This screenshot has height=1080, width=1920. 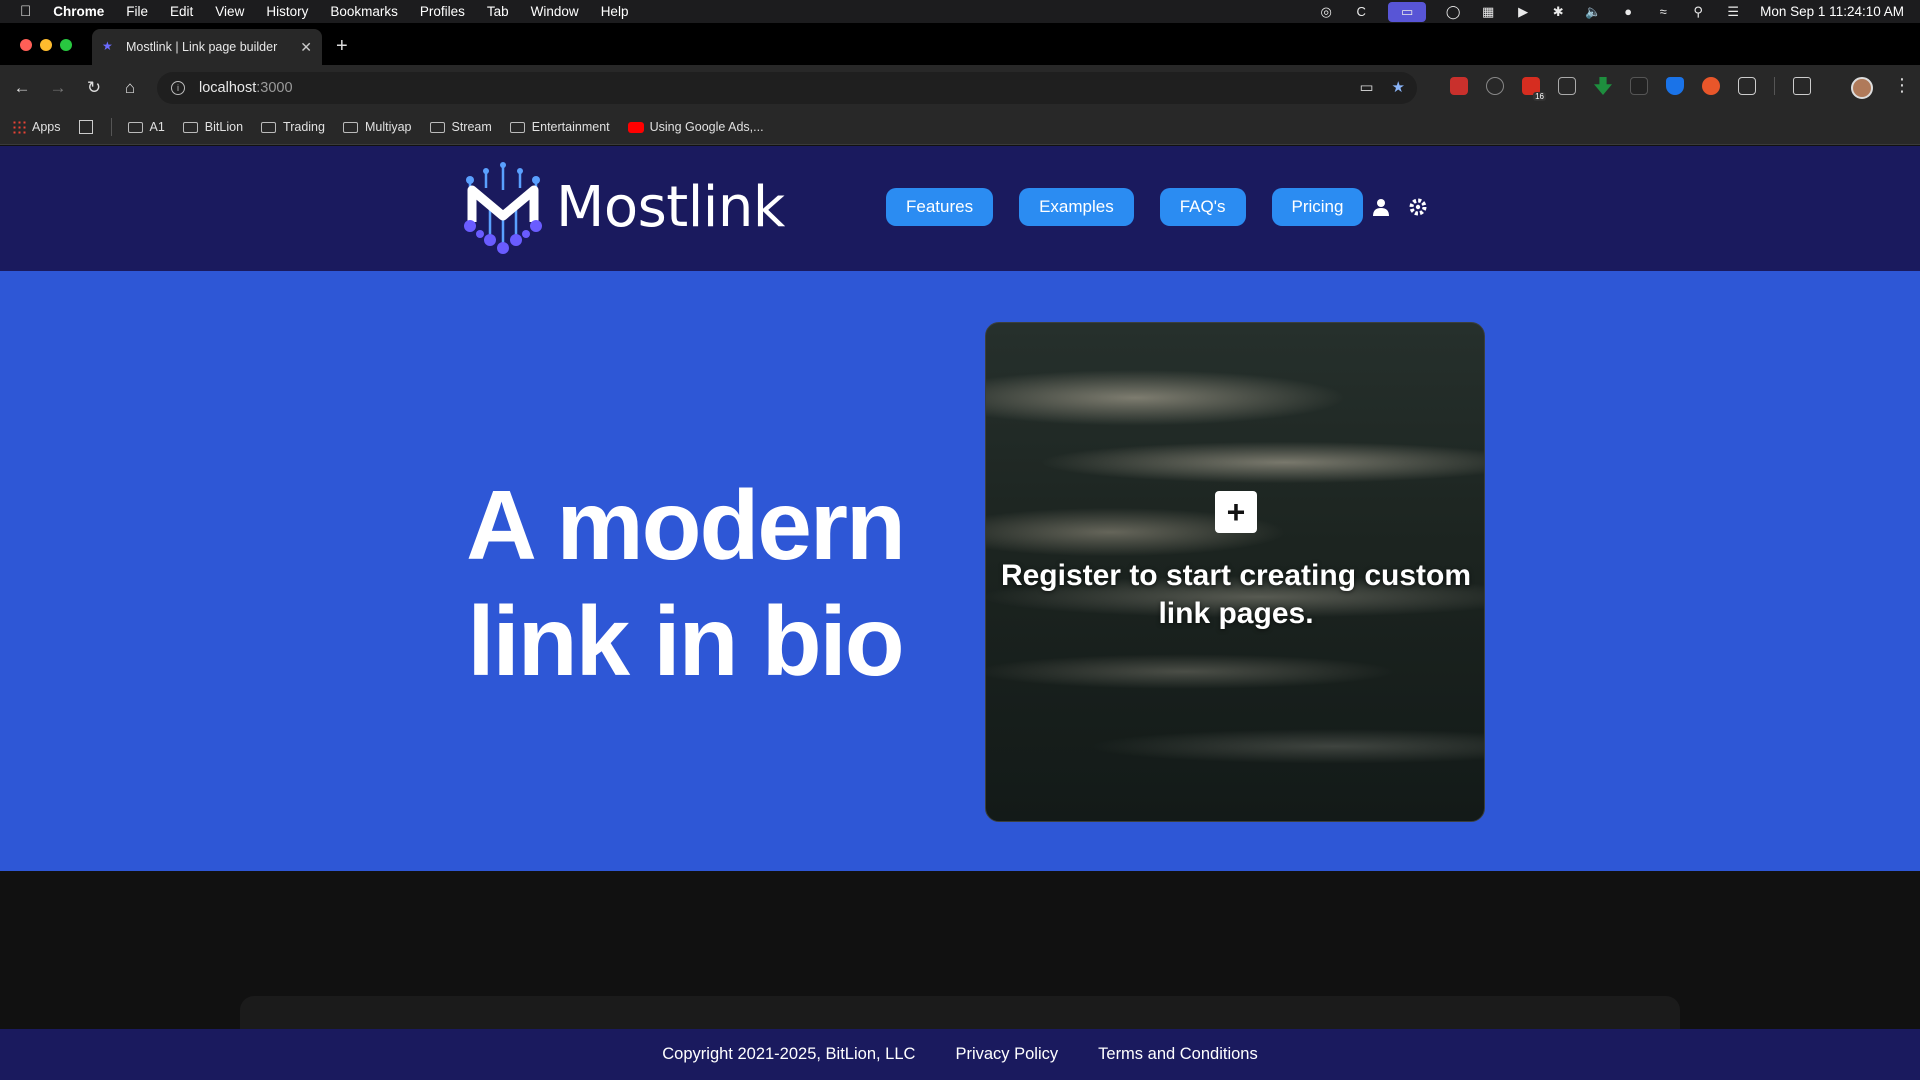 I want to click on chrome-toolbar: ← → ↻ ⌂ i localhost:3000 ▭ ★ 16 ⋮, so click(x=960, y=87).